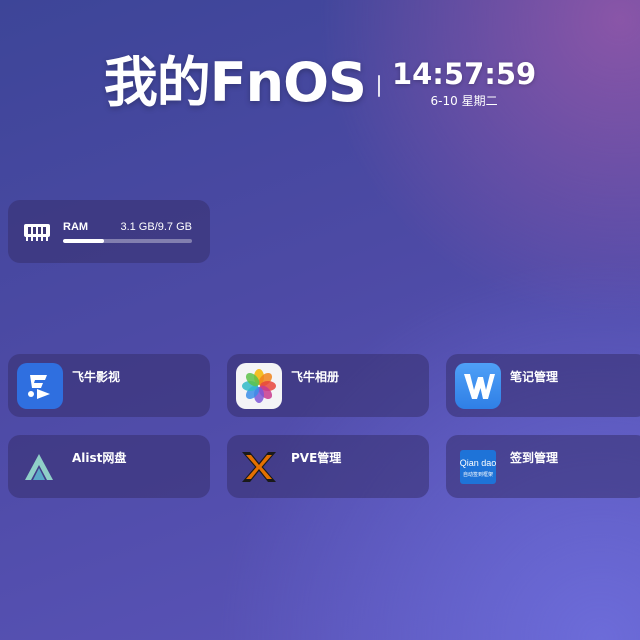 The height and width of the screenshot is (640, 640). Describe the element at coordinates (96, 377) in the screenshot. I see `app-name: 飞牛影视` at that location.